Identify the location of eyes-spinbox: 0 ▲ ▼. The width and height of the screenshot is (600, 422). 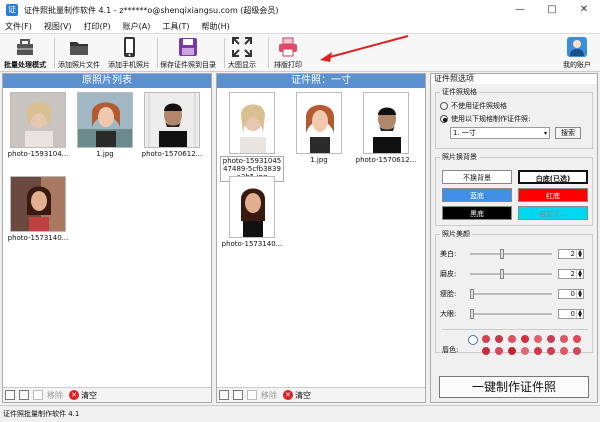
(571, 314).